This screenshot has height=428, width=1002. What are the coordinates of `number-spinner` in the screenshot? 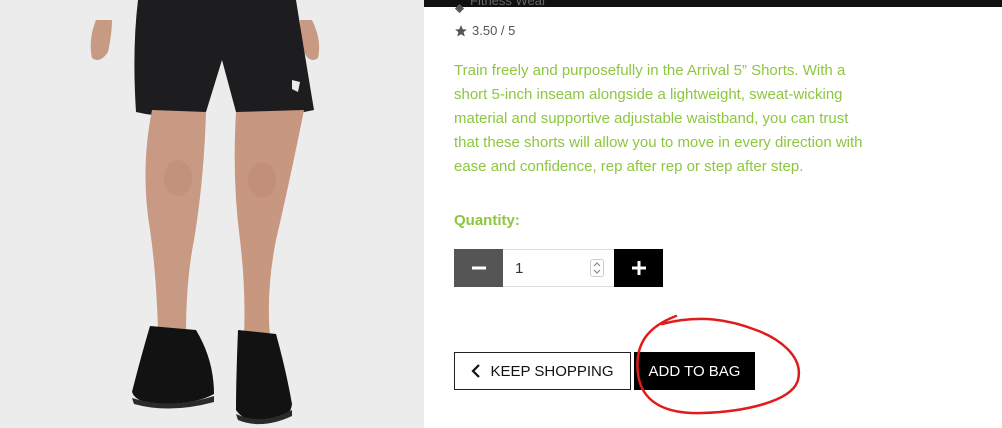 It's located at (597, 268).